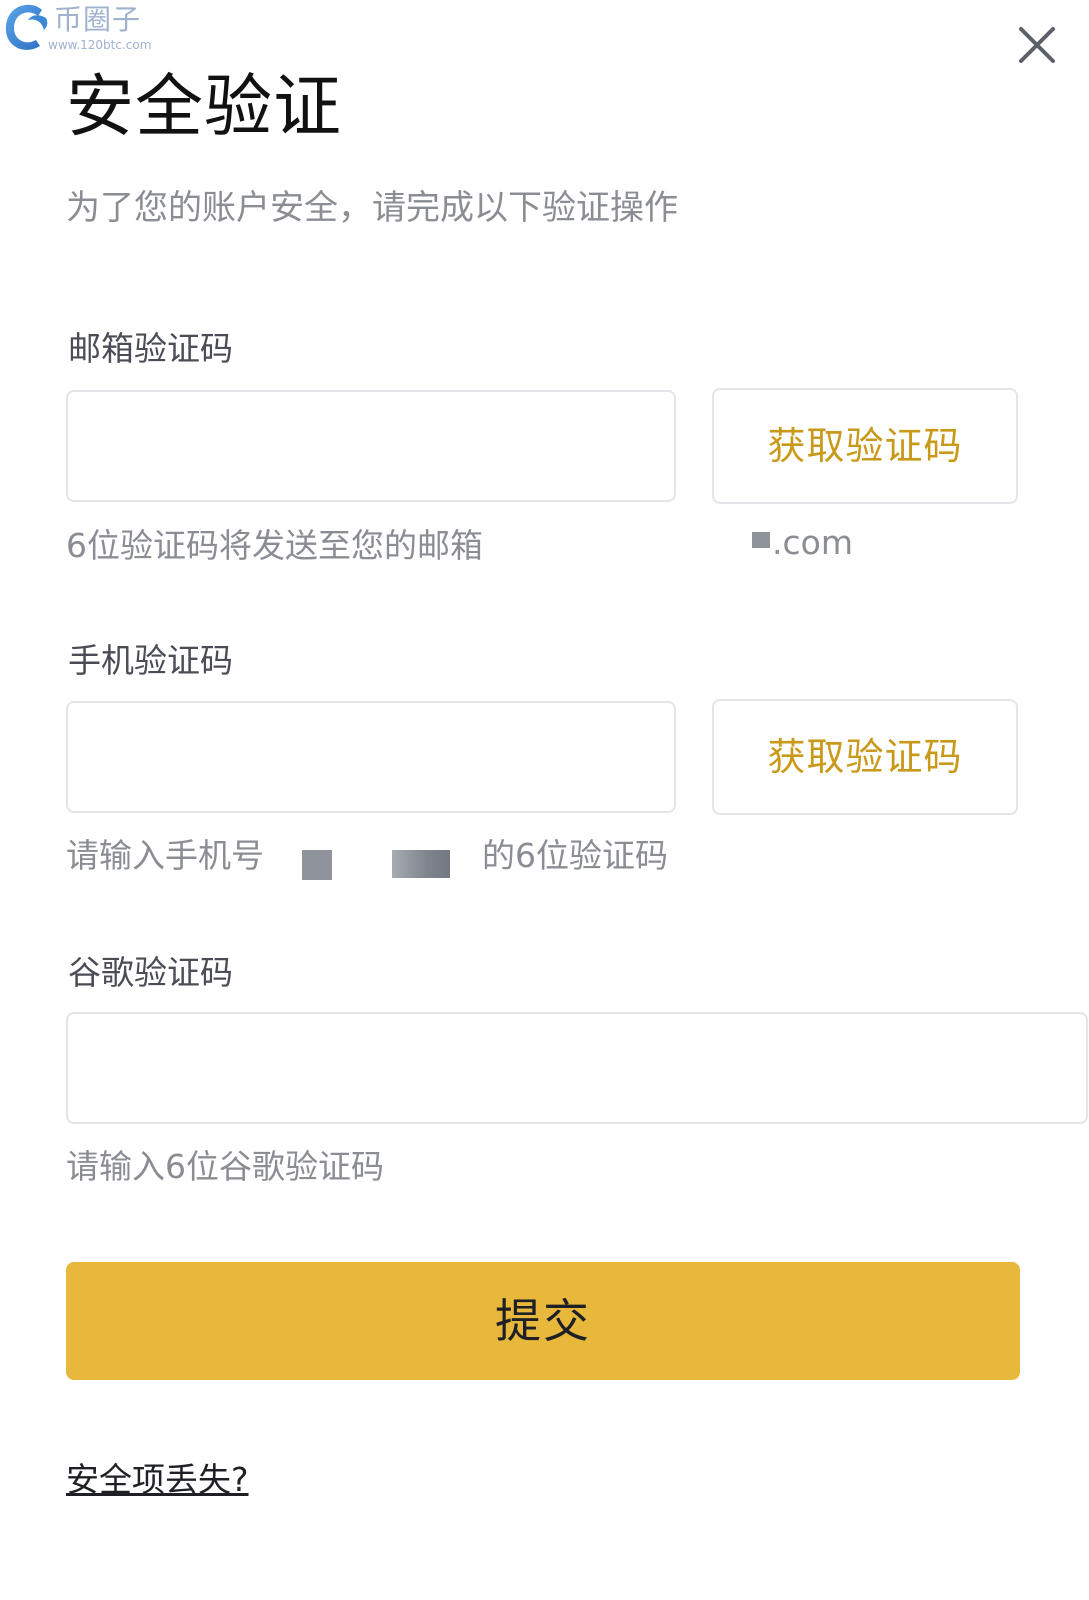  Describe the element at coordinates (865, 446) in the screenshot. I see `email-get-code-button: 获取验证码` at that location.